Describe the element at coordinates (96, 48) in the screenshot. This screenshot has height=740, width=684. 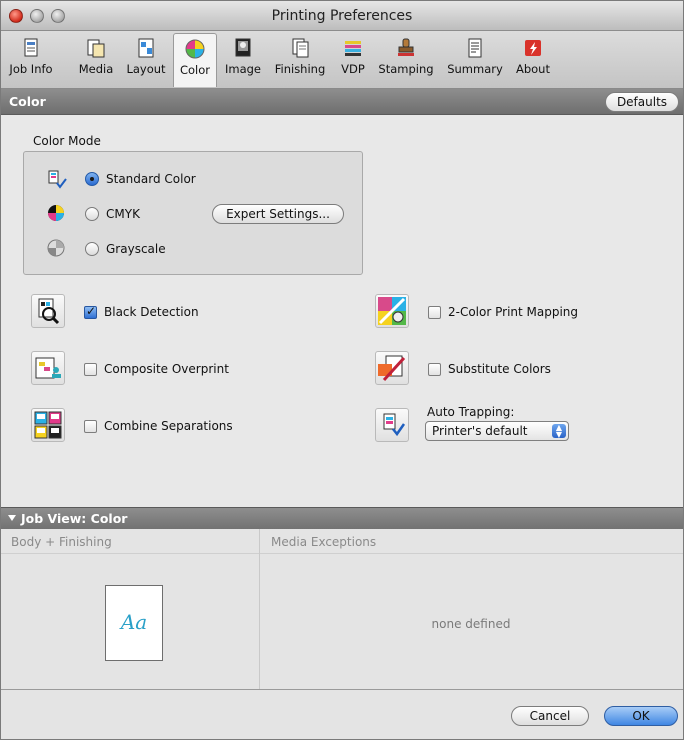
I see `media-icon` at that location.